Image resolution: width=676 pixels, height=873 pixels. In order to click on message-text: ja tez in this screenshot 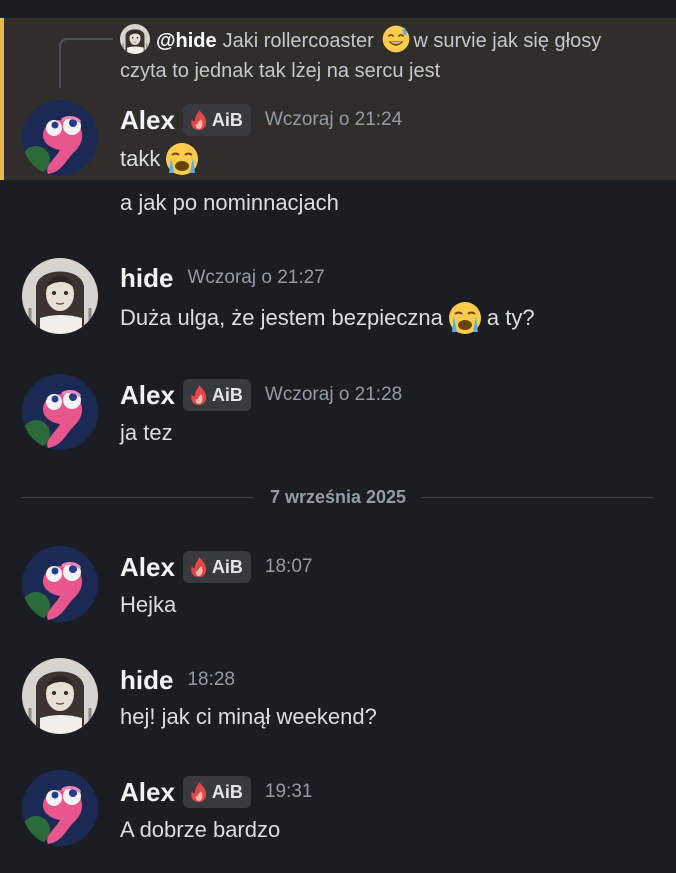, I will do `click(146, 432)`.